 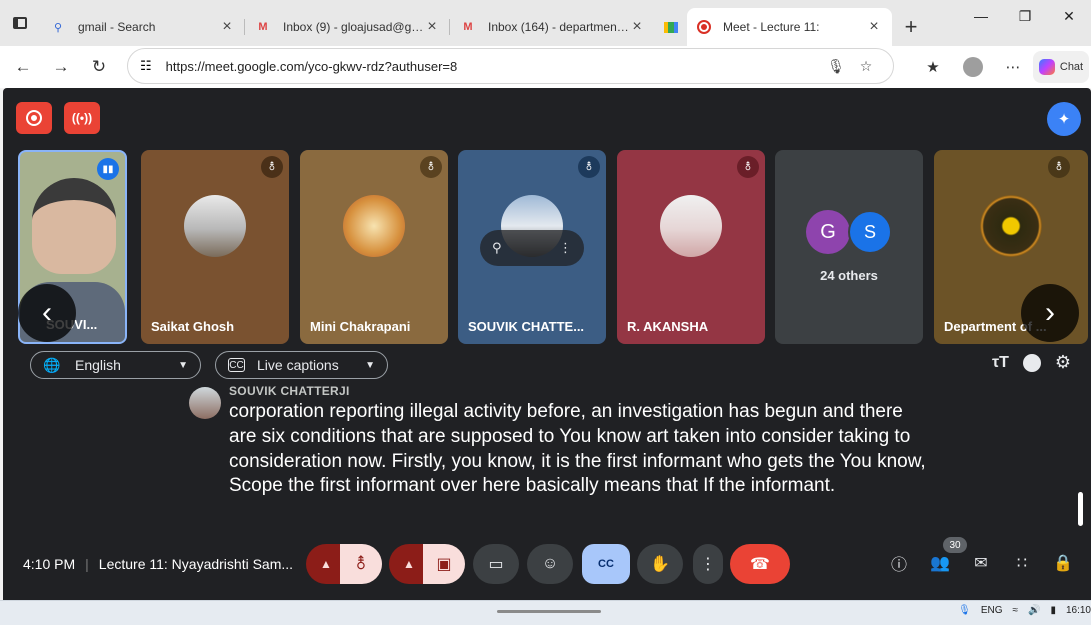 I want to click on forward-button: →, so click(x=61, y=67).